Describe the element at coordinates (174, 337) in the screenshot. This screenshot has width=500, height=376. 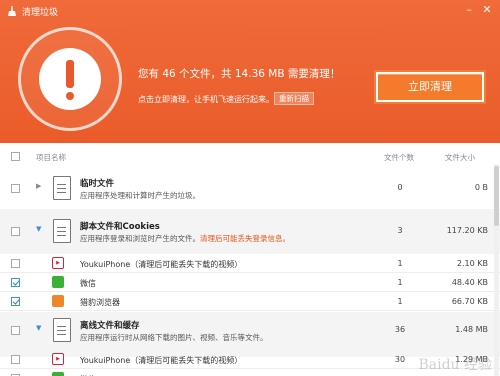
I see `group-description: 应用程序运行时从网络下载的图片、视频、音乐等文件。` at that location.